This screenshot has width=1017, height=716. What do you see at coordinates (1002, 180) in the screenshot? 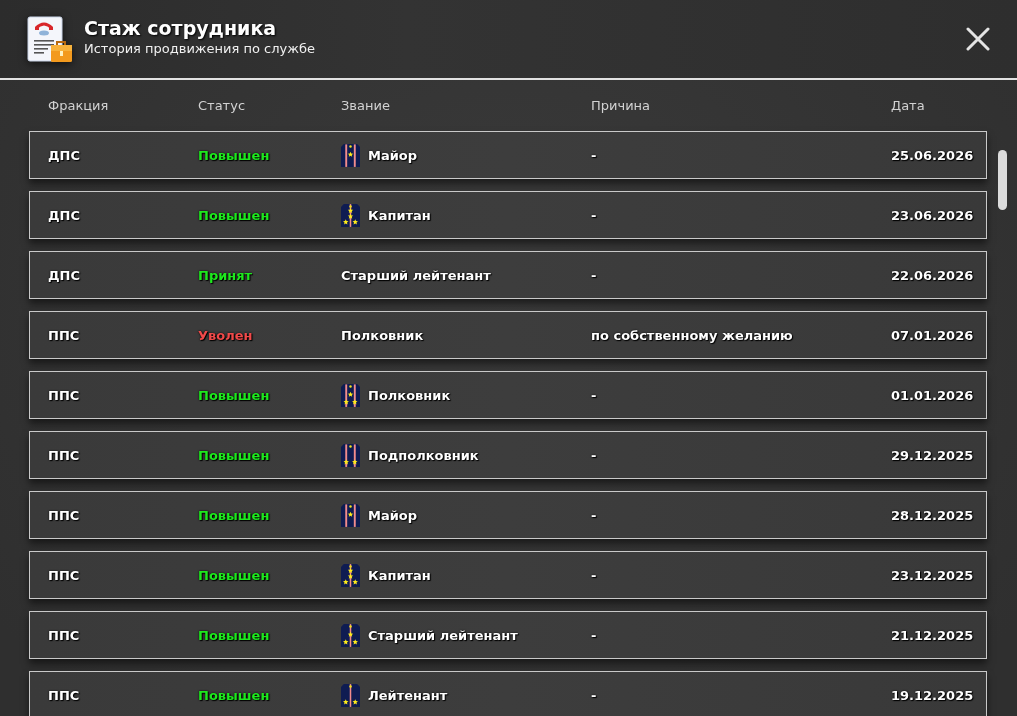
I see `scrollbar-thumb` at bounding box center [1002, 180].